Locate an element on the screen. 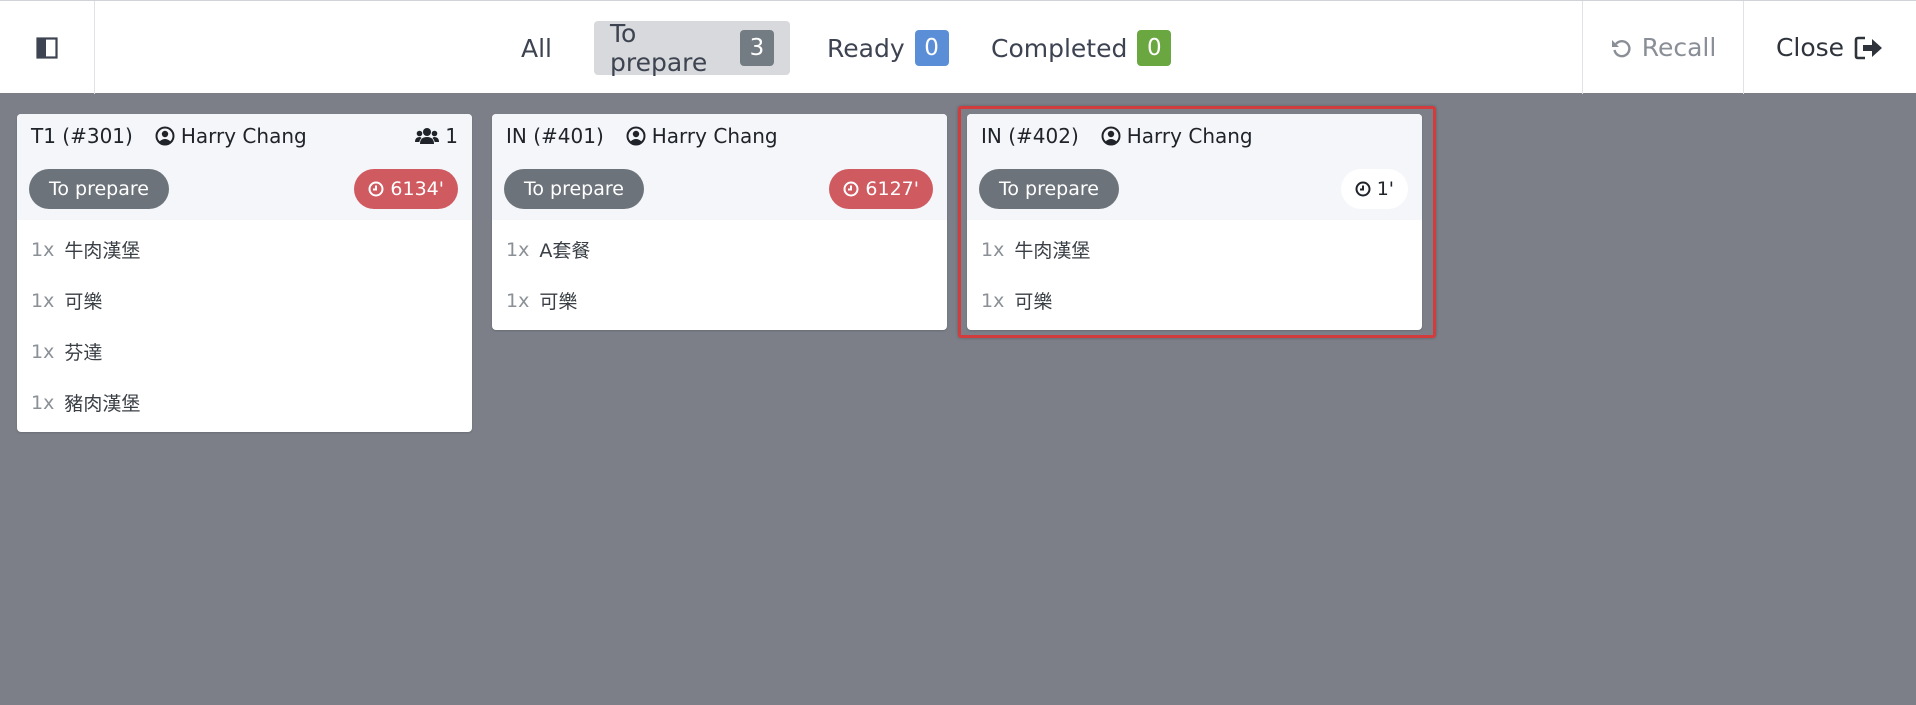  tab-all-label: All is located at coordinates (536, 48).